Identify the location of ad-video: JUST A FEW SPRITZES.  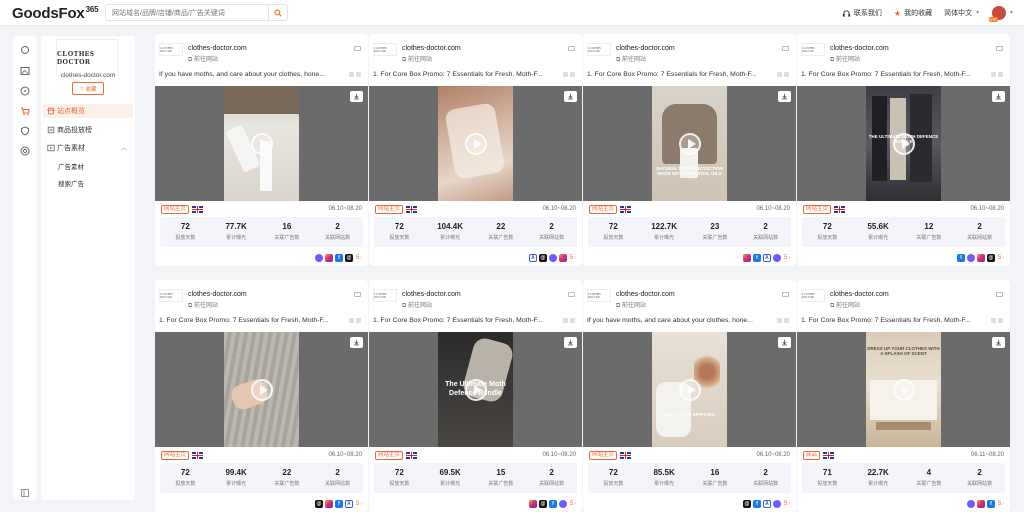
(689, 389).